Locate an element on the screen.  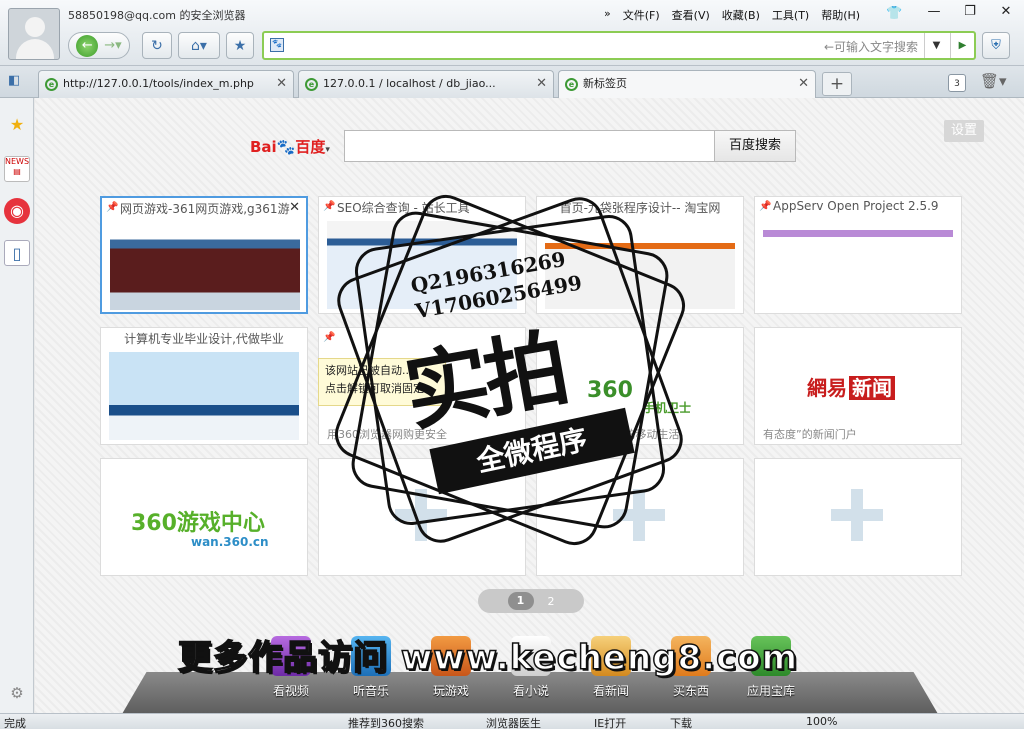
tab-tools-index: e http://127.0.0.1/tools/index_m.php ✕ is located at coordinates (166, 84).